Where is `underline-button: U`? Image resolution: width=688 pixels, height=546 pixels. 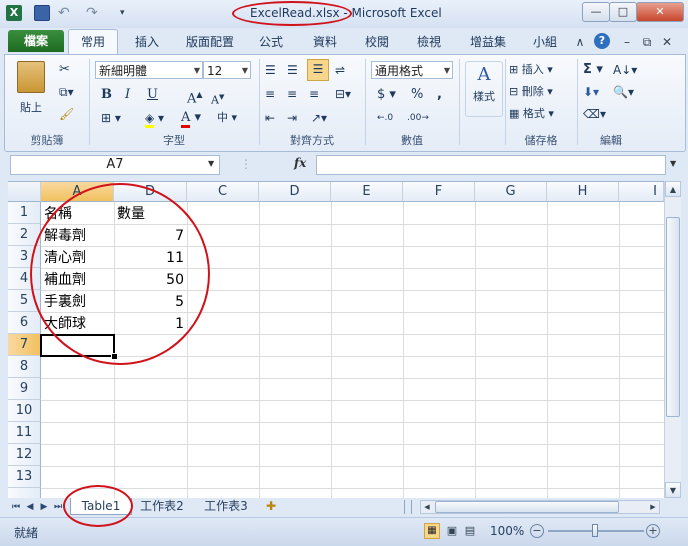 underline-button: U is located at coordinates (152, 95).